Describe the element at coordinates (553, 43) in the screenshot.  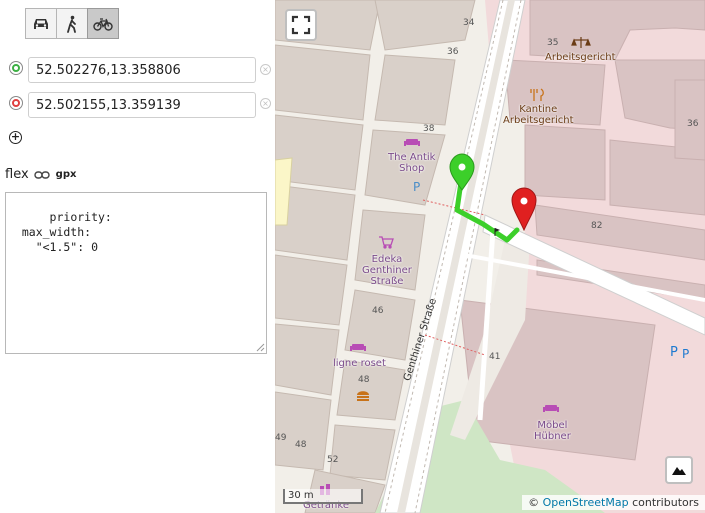
I see `house-number: 35` at that location.